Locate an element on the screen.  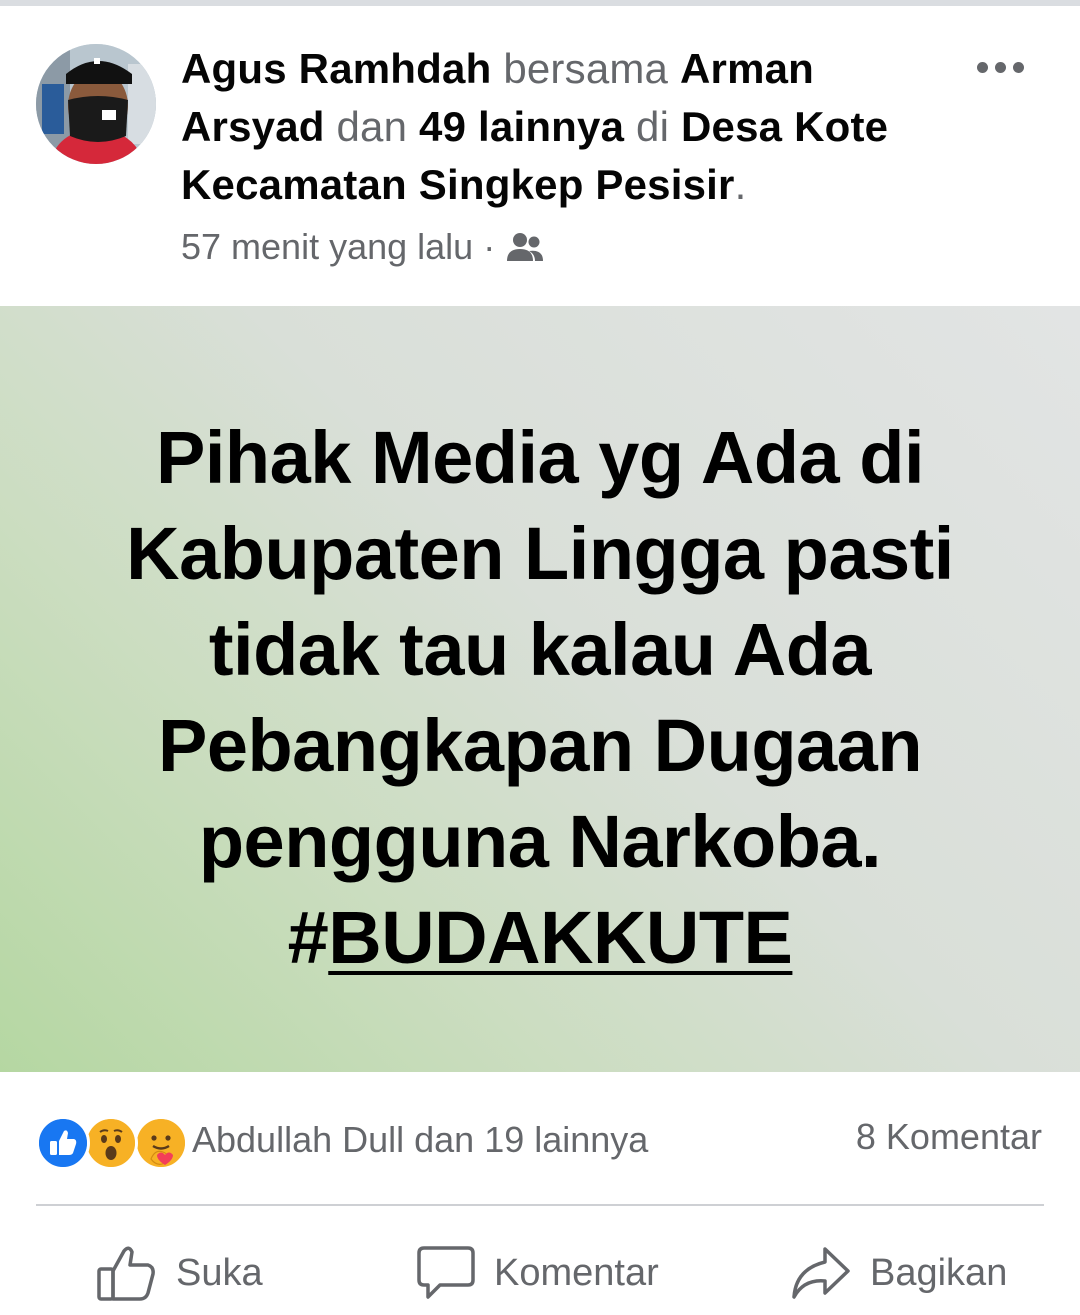
like-icon is located at coordinates (63, 1143).